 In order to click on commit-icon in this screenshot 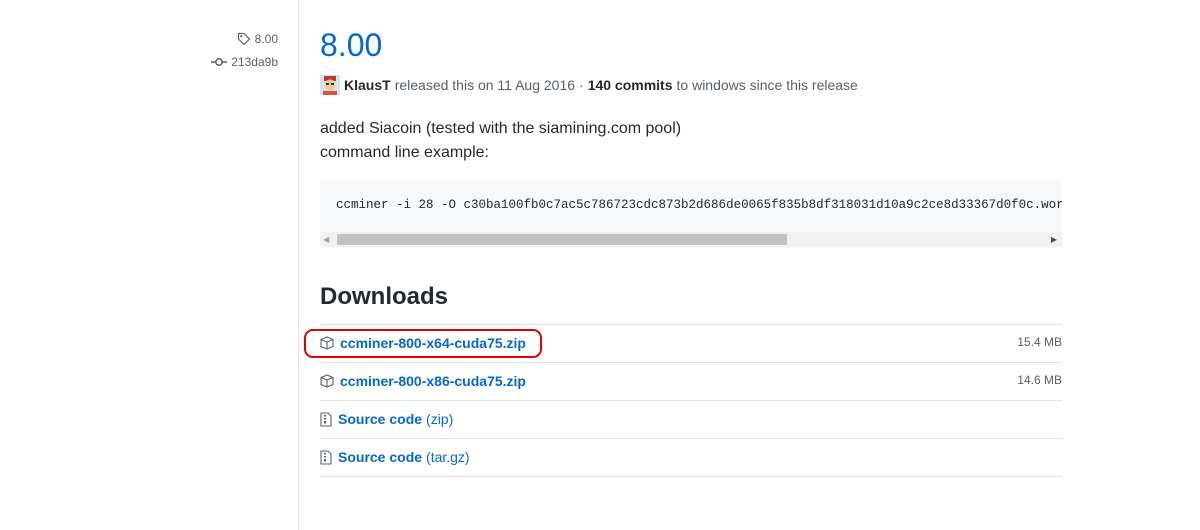, I will do `click(219, 62)`.